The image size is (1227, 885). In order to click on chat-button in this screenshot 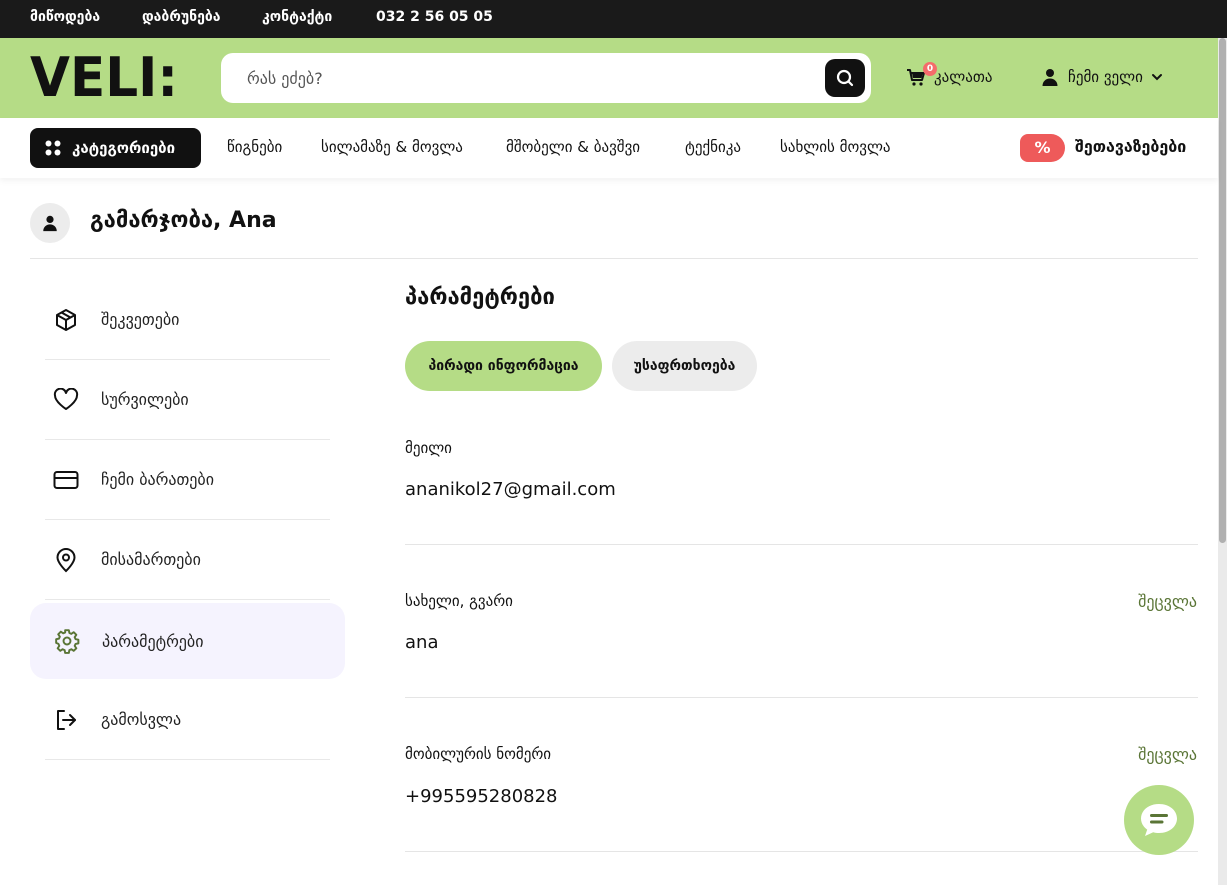, I will do `click(1159, 820)`.